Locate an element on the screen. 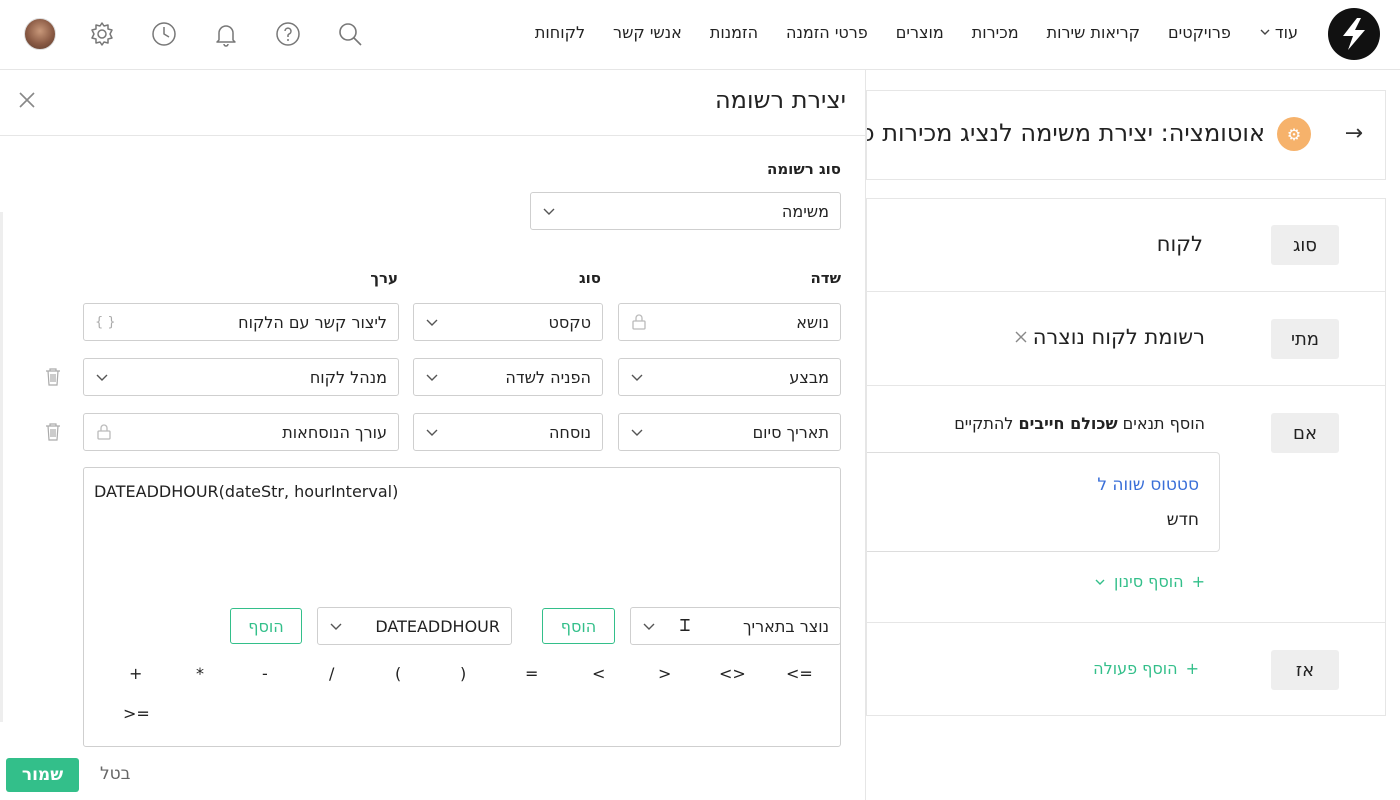  if-instructions: הוסף תנאים שכולם חייבים להתקיים is located at coordinates (1079, 423).